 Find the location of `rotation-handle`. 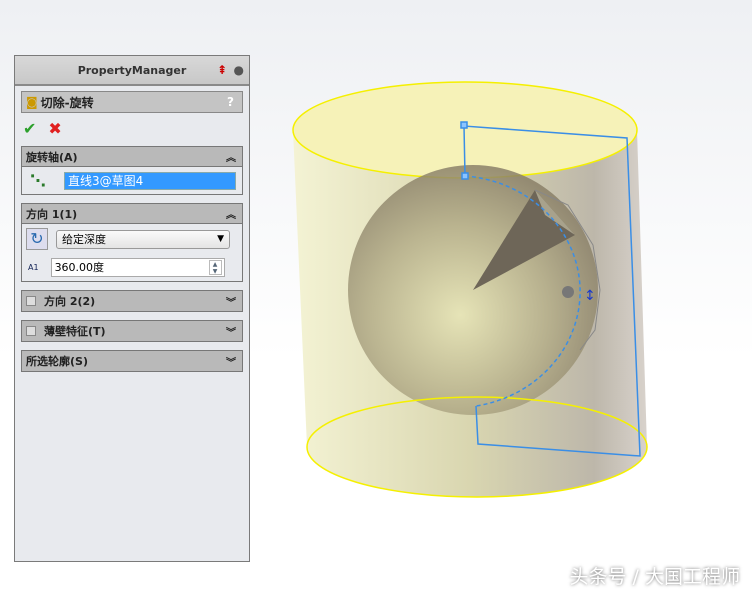

rotation-handle is located at coordinates (568, 292).